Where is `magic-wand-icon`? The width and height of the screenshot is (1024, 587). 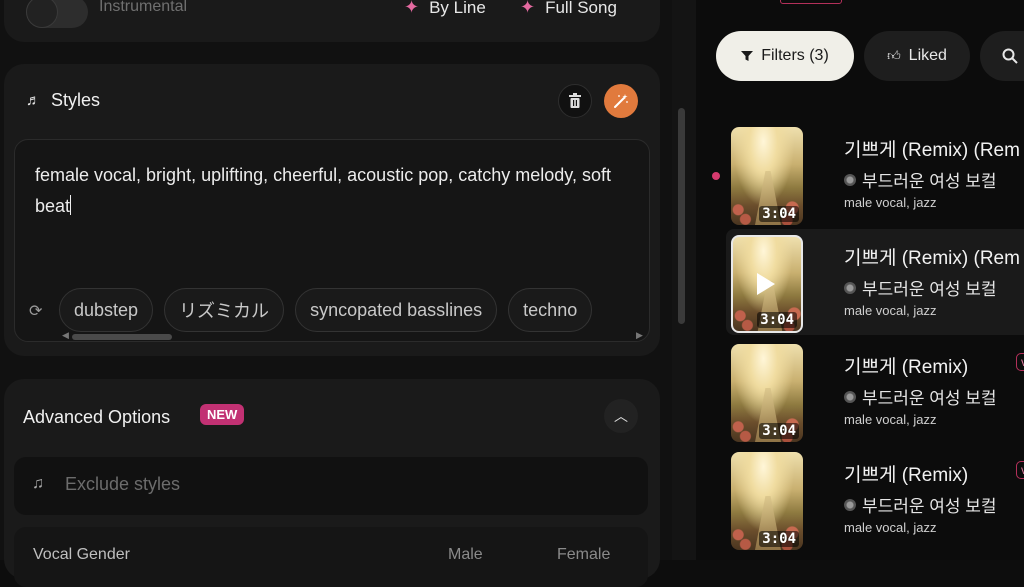
magic-wand-icon is located at coordinates (621, 101).